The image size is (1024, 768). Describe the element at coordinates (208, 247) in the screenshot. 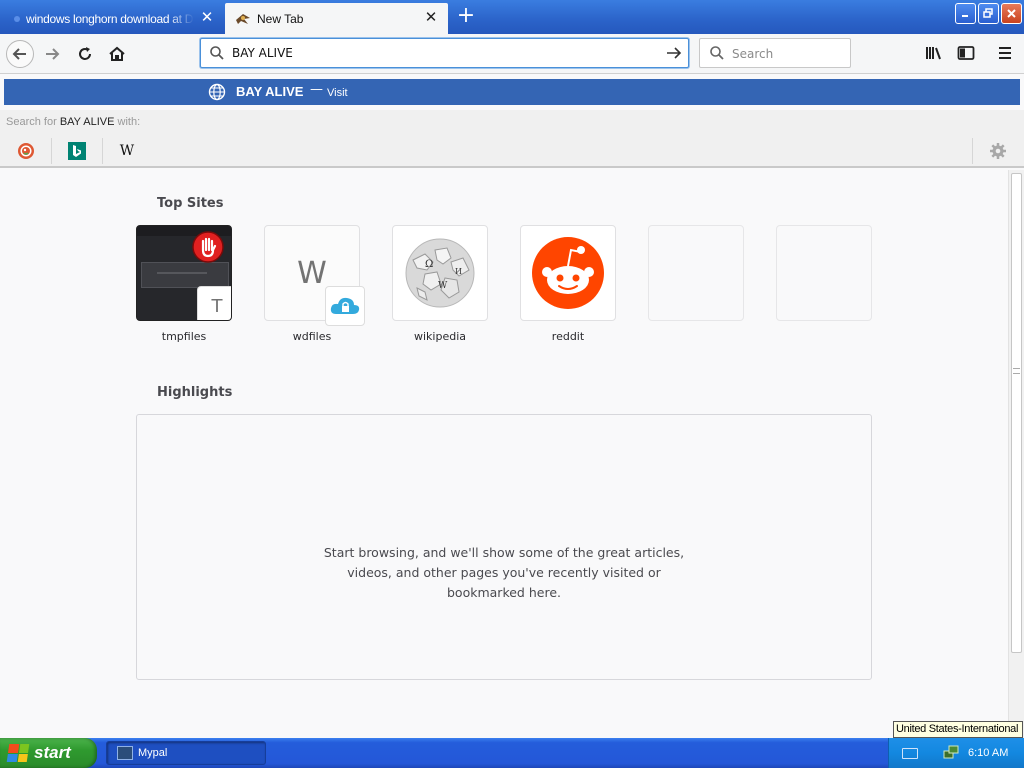

I see `stop-hand-icon` at that location.